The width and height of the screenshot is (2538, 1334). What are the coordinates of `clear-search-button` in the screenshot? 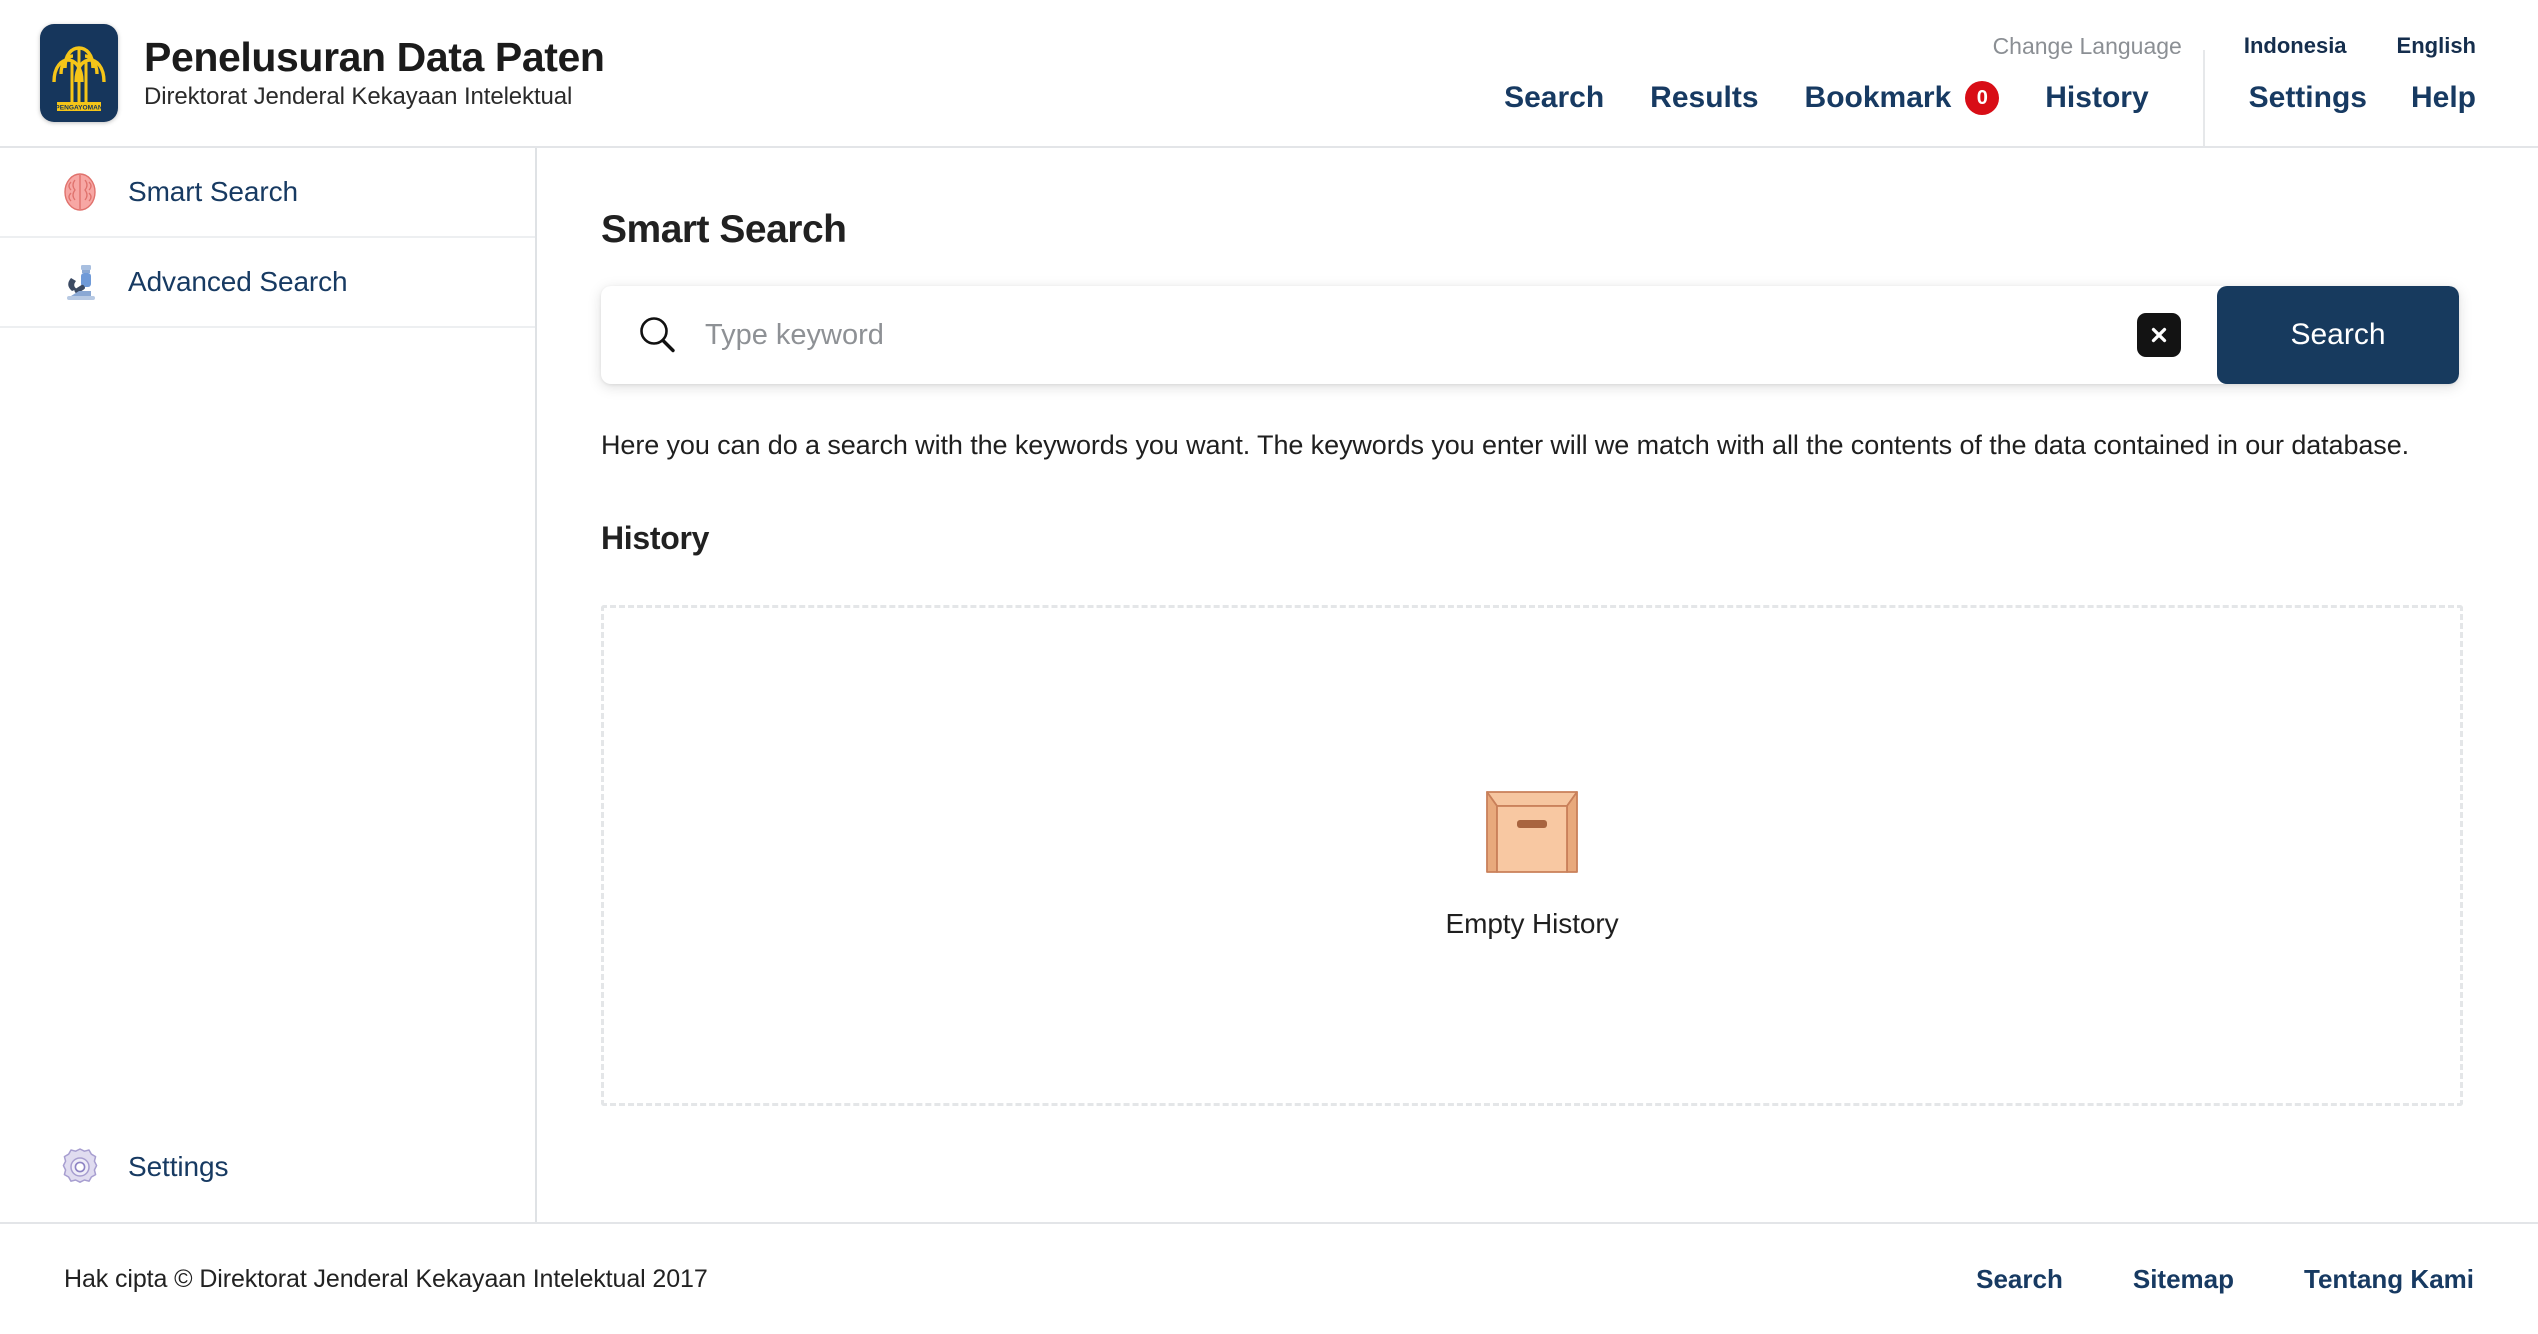 It's located at (2159, 335).